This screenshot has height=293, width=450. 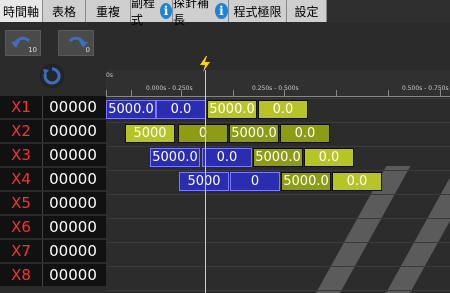 What do you see at coordinates (23, 43) in the screenshot?
I see `undo-button: 10` at bounding box center [23, 43].